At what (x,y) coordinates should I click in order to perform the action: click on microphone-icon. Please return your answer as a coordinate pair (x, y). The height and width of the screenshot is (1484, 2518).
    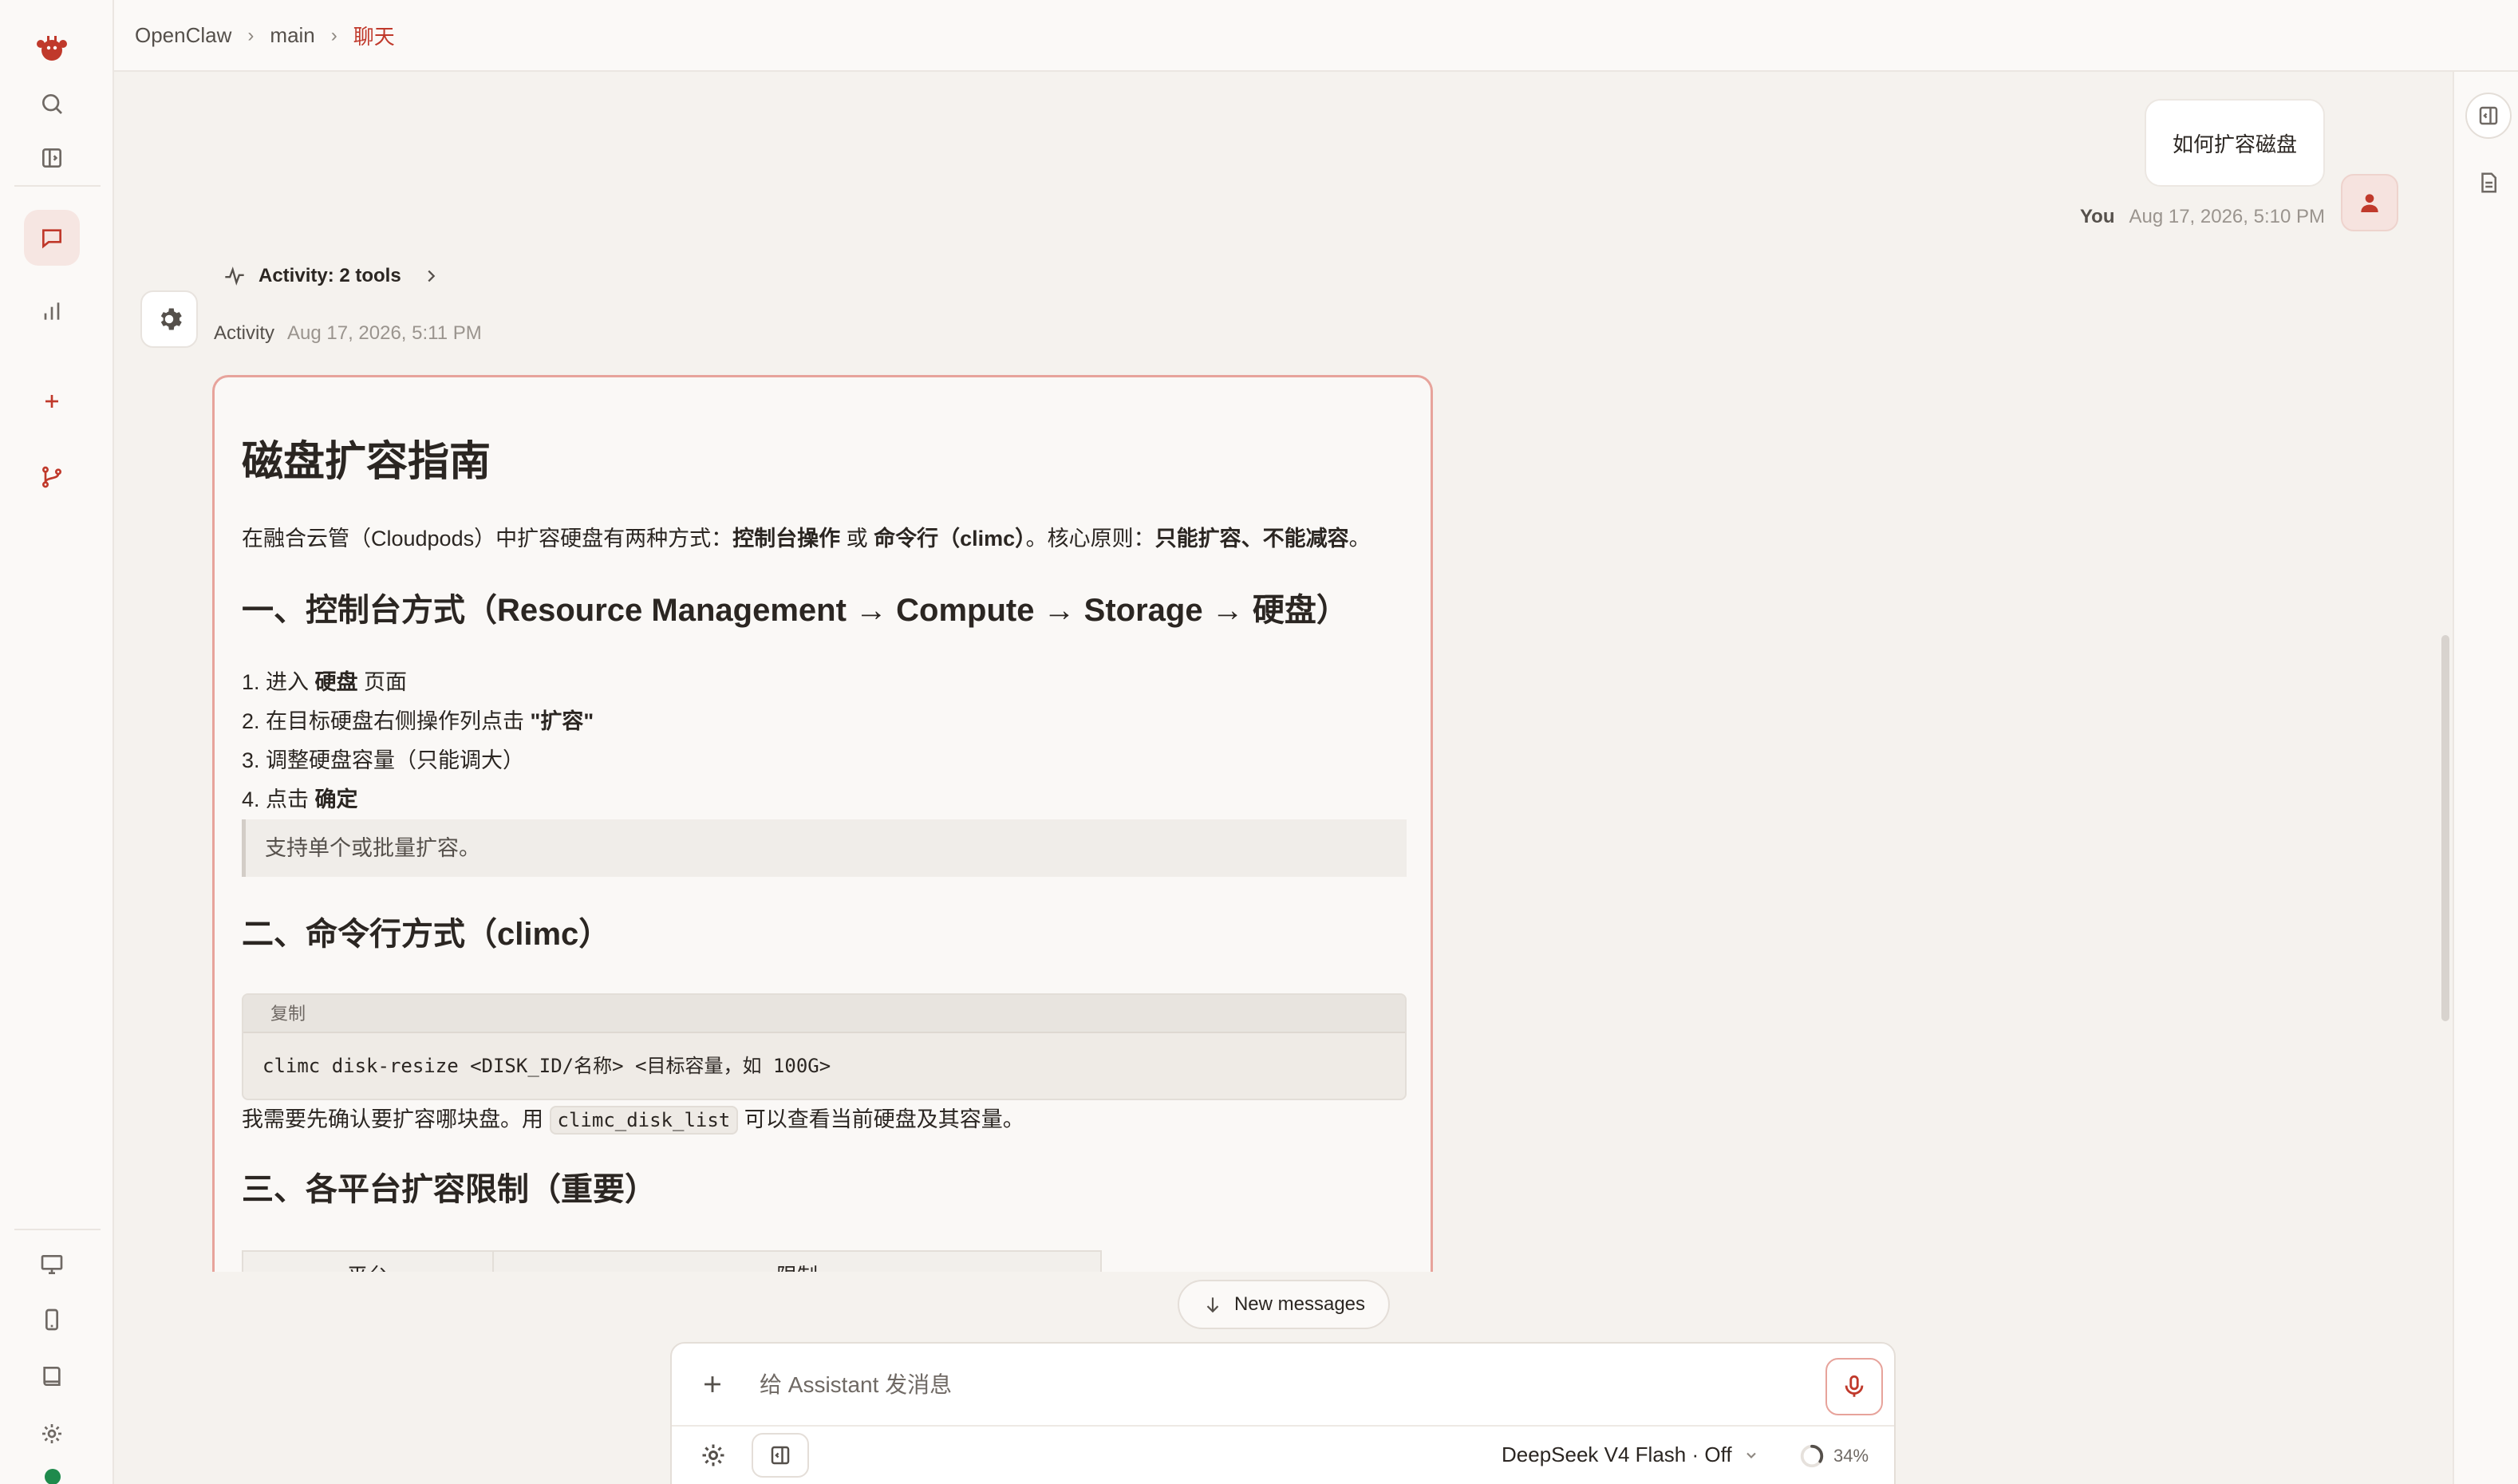
    Looking at the image, I should click on (1855, 1386).